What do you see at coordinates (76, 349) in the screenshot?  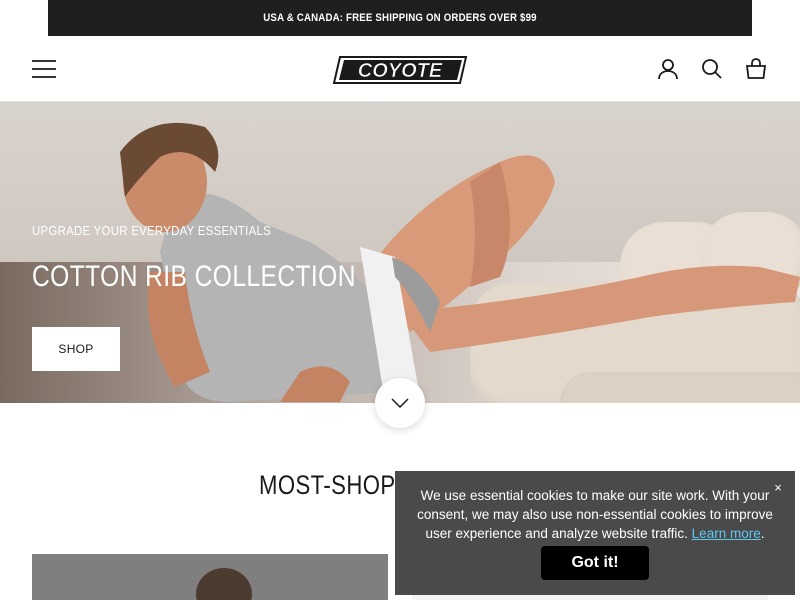 I see `shop-button: SHOP` at bounding box center [76, 349].